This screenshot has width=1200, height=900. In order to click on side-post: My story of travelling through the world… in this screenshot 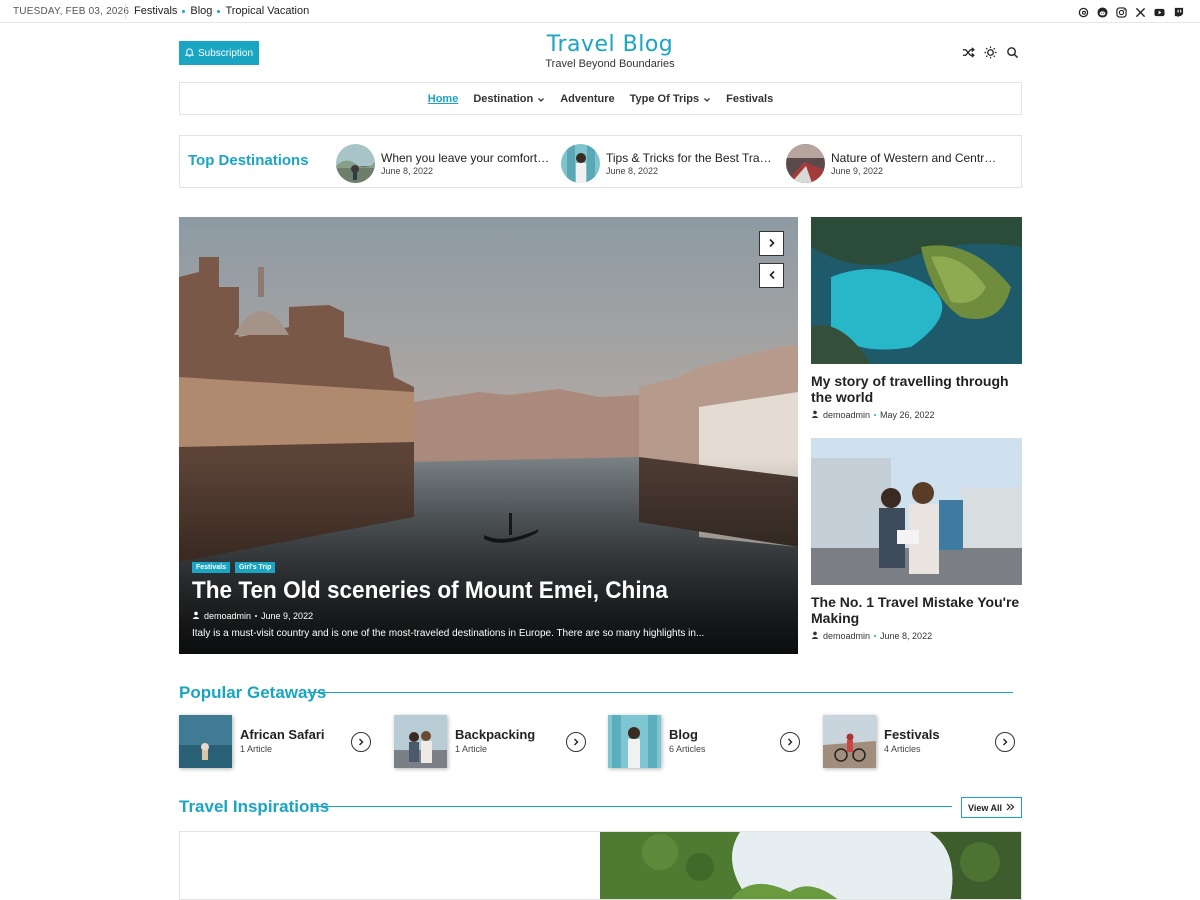, I will do `click(916, 318)`.